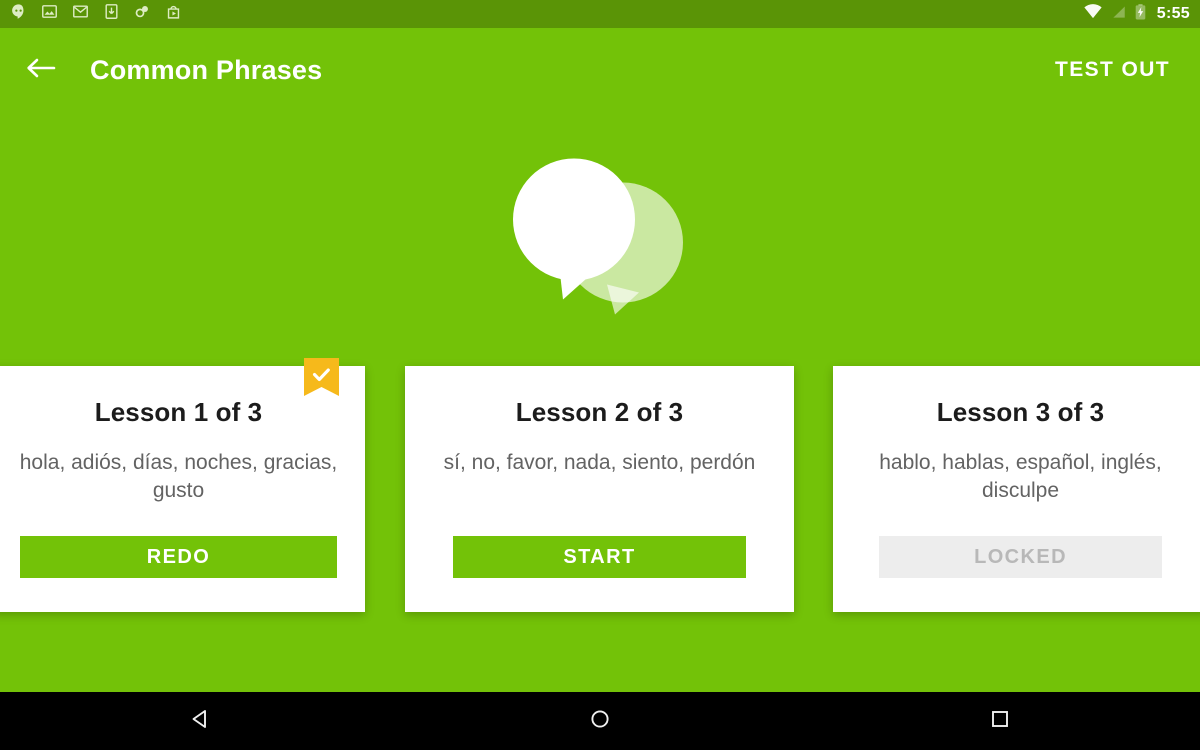 Image resolution: width=1200 pixels, height=750 pixels. Describe the element at coordinates (49, 14) in the screenshot. I see `photos-icon` at that location.